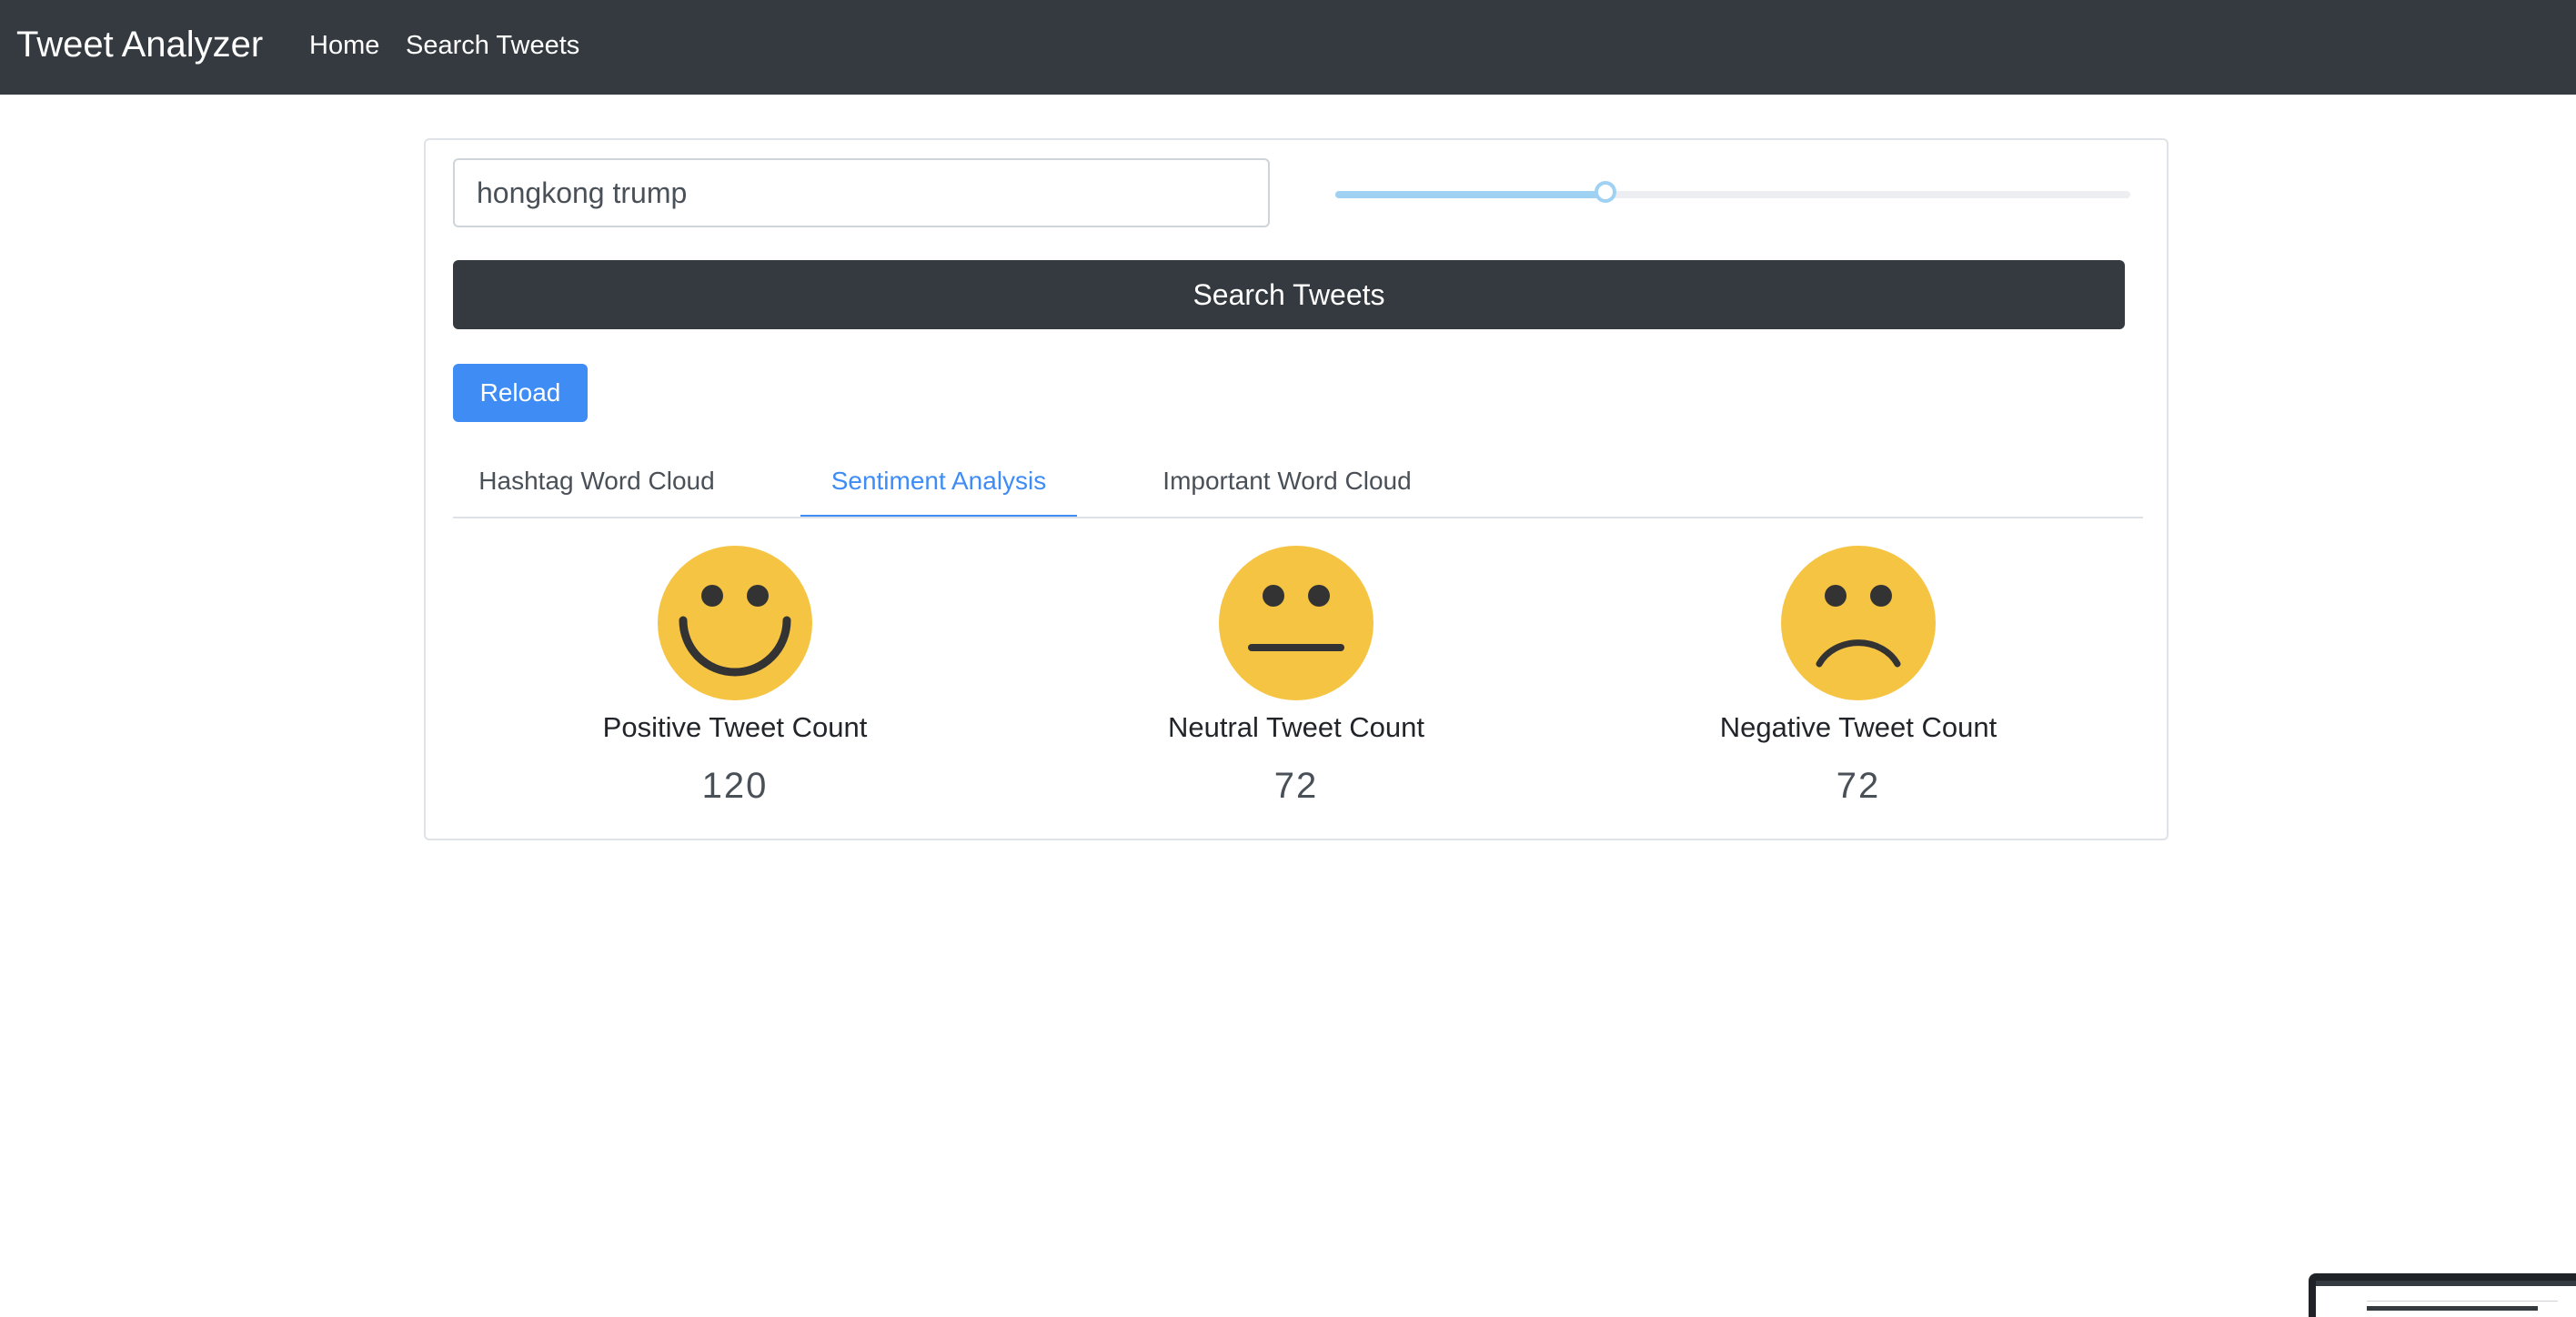 Image resolution: width=2576 pixels, height=1317 pixels. Describe the element at coordinates (1296, 623) in the screenshot. I see `neutral-face-icon` at that location.